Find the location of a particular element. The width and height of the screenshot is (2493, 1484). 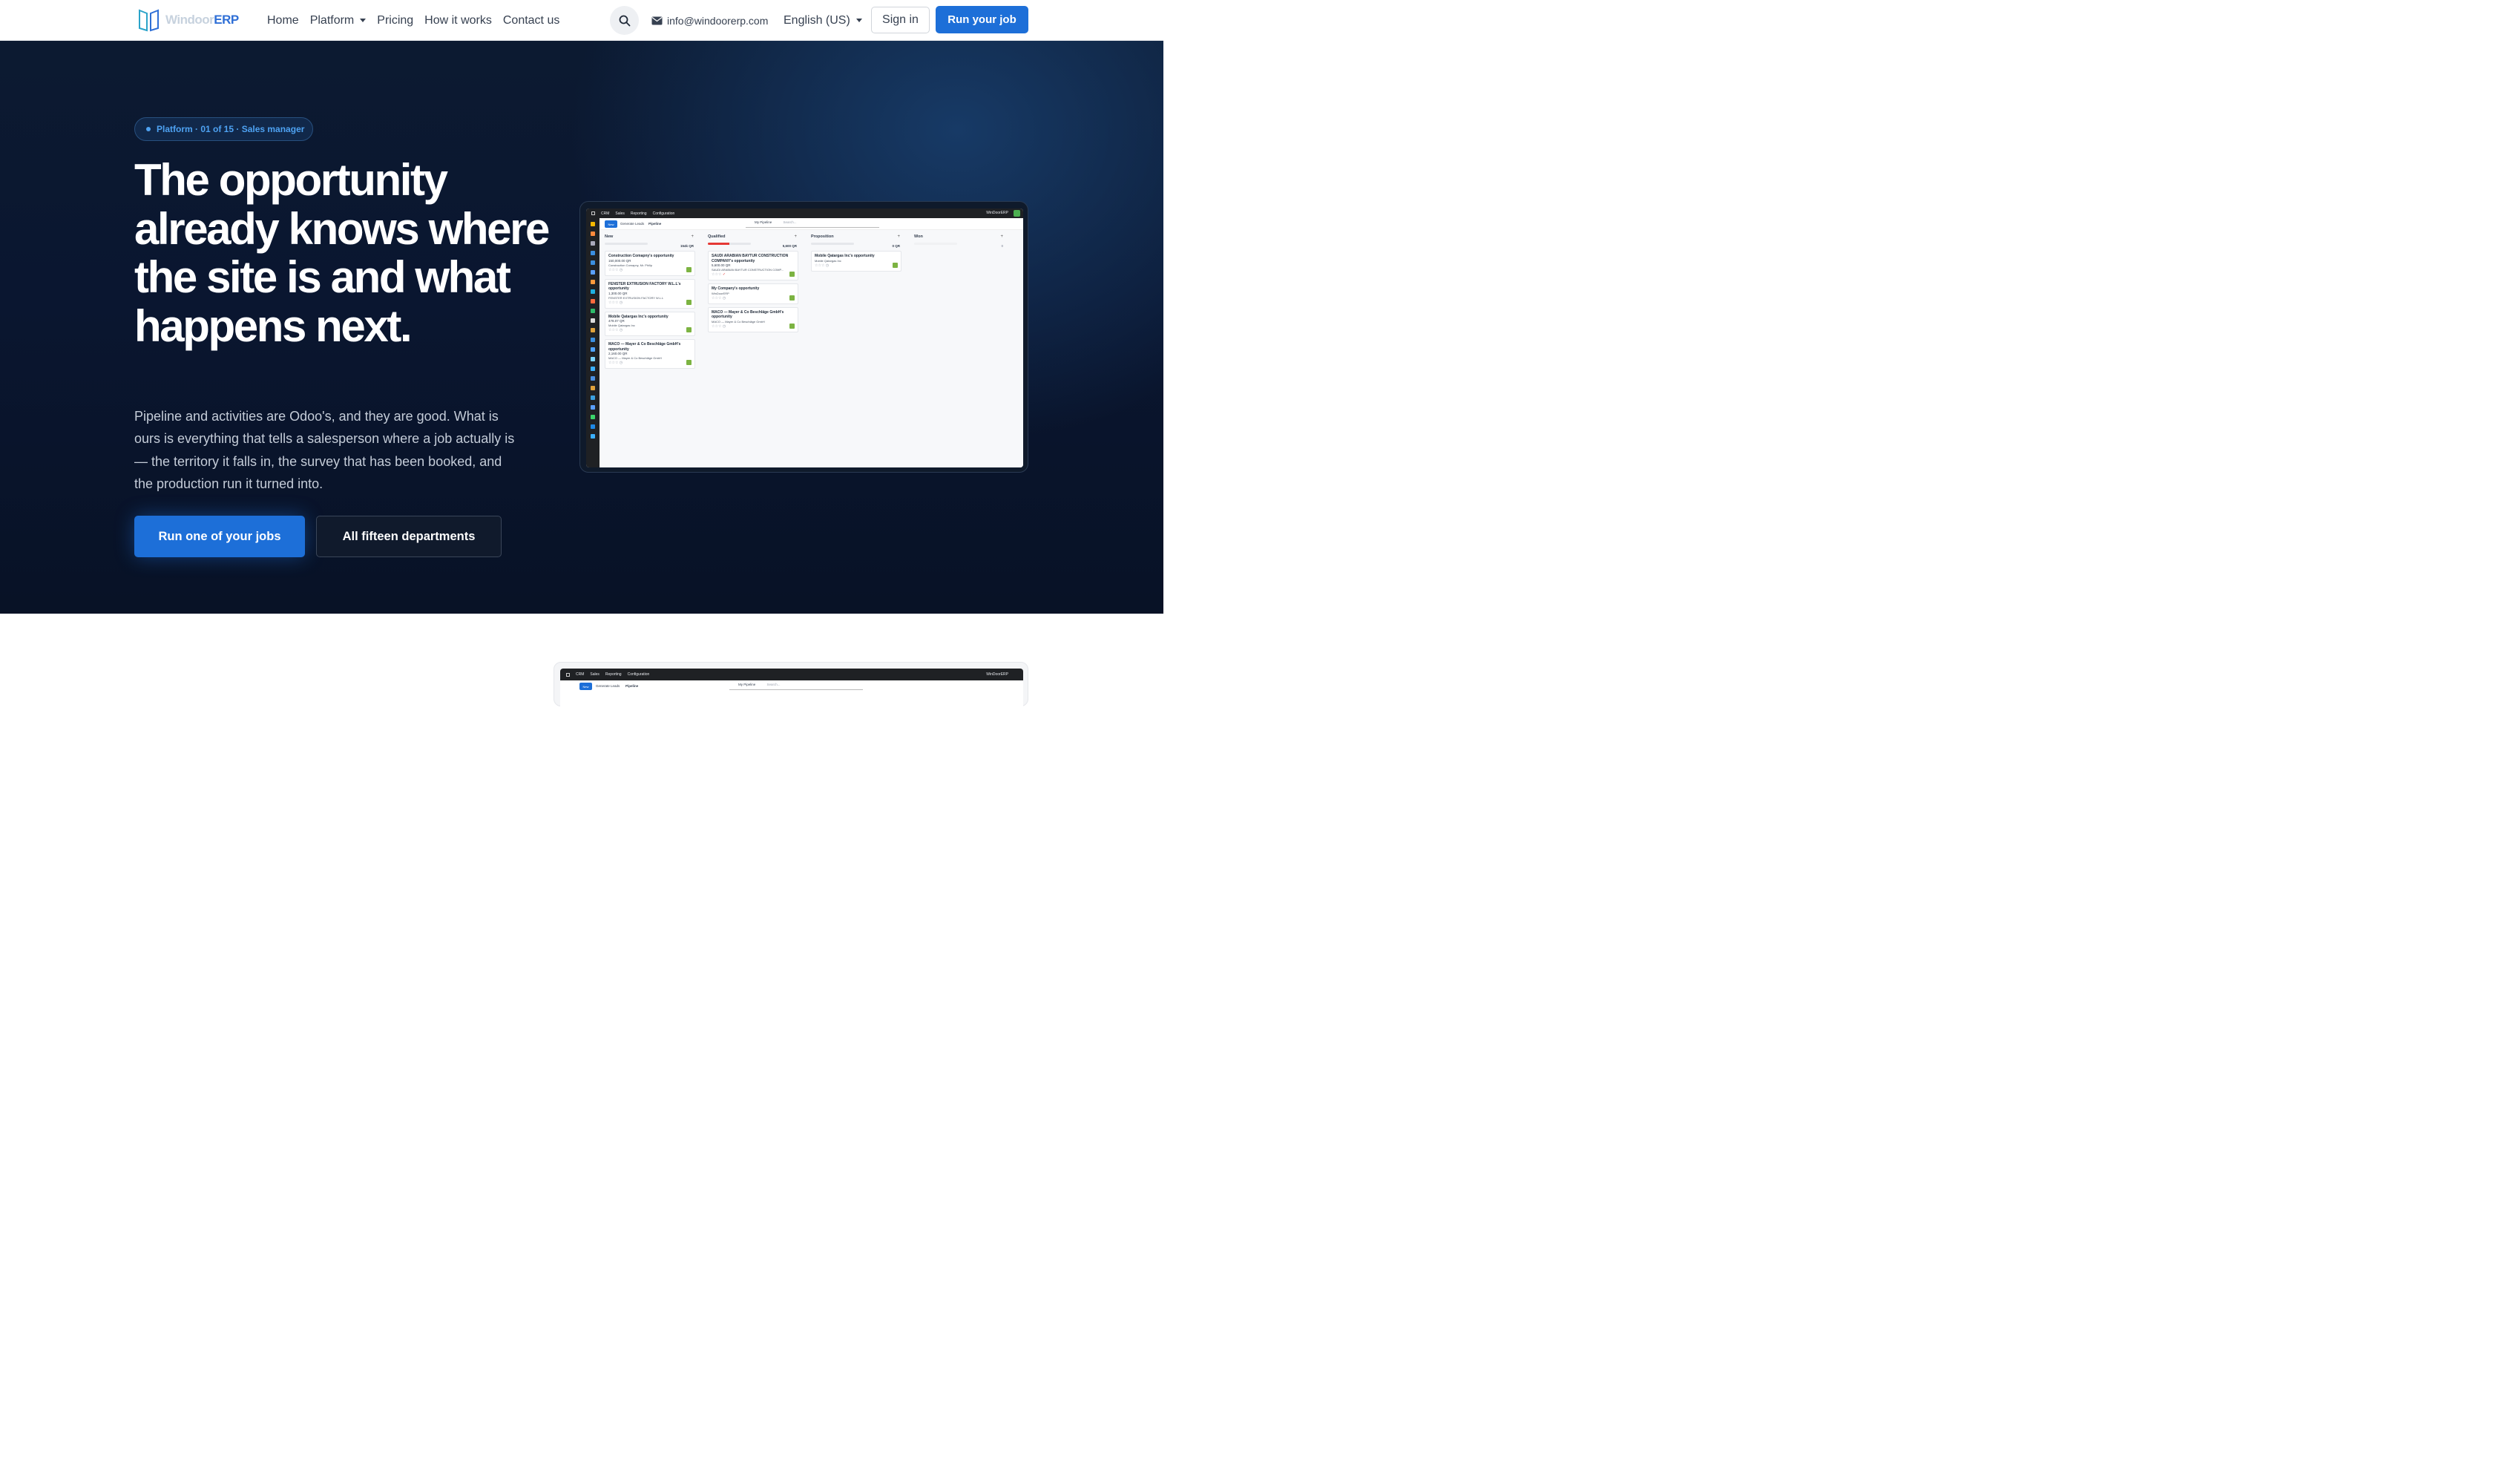

mockup-menu-configuration: Configuration is located at coordinates (663, 213).